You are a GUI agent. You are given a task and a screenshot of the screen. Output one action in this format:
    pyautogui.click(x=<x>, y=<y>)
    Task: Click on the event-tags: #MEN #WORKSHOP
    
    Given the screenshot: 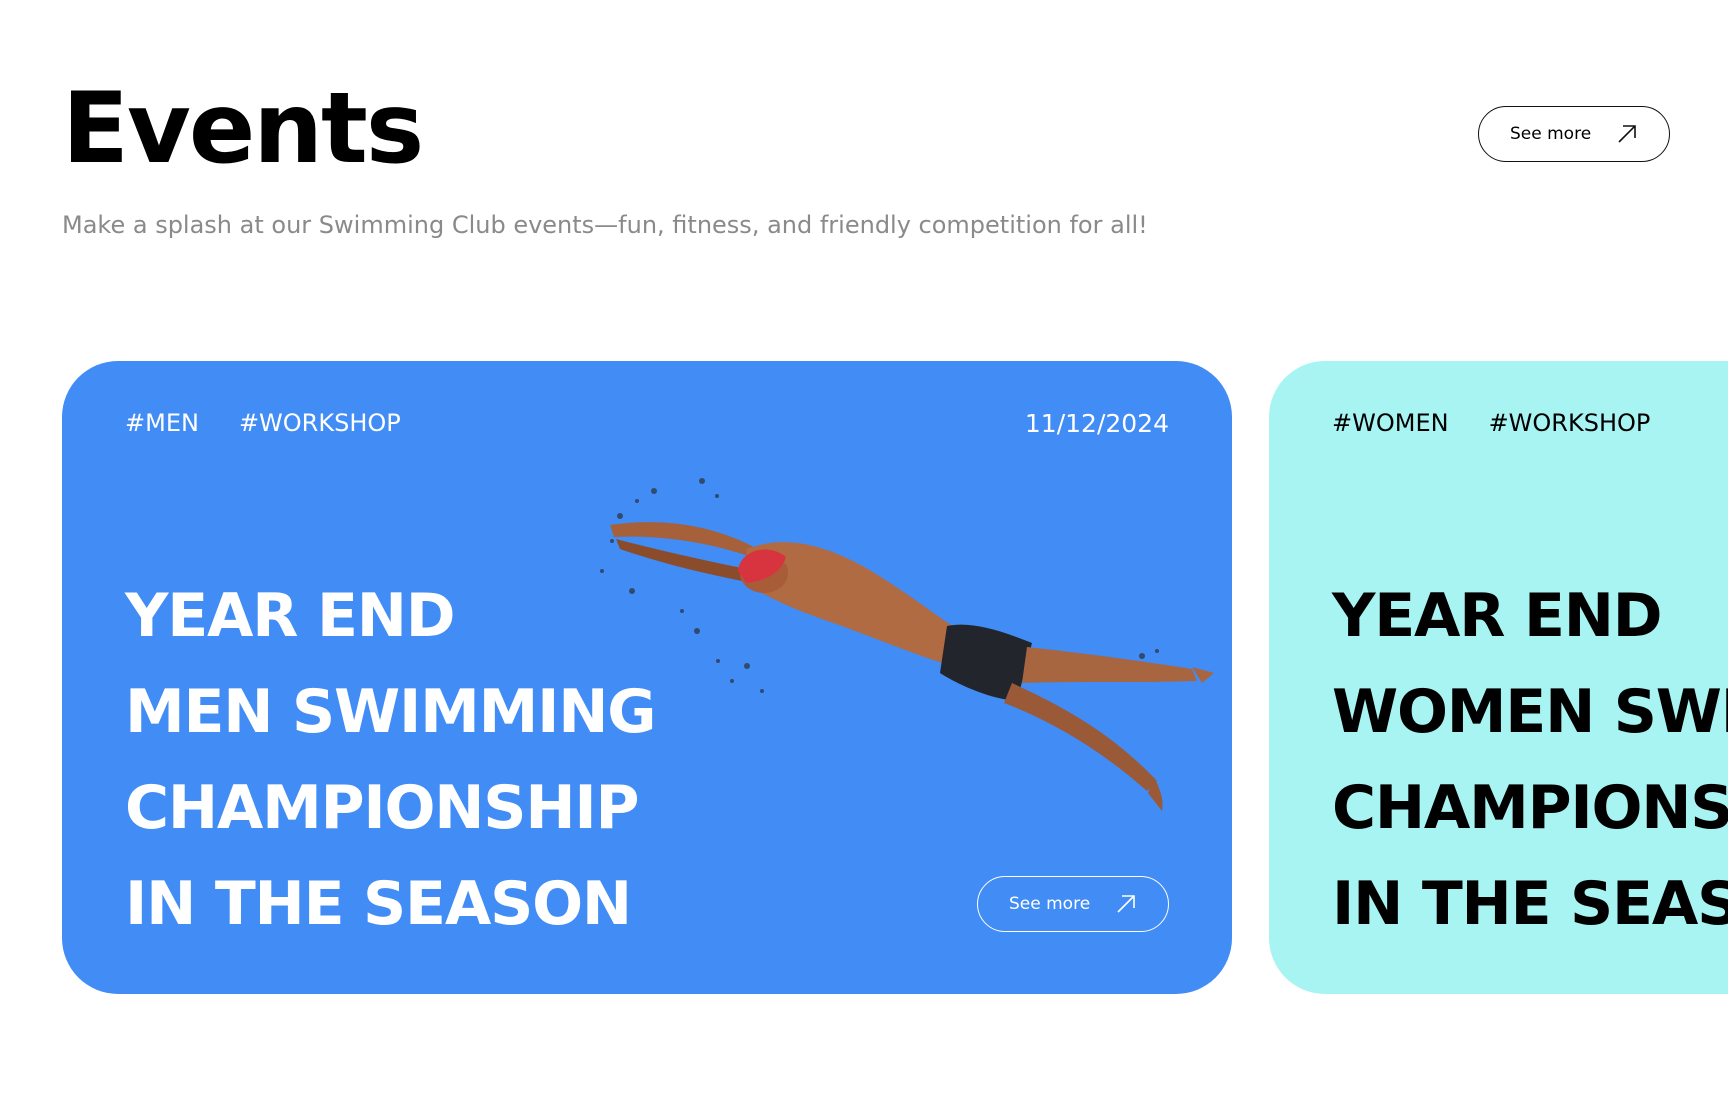 What is the action you would take?
    pyautogui.click(x=263, y=423)
    